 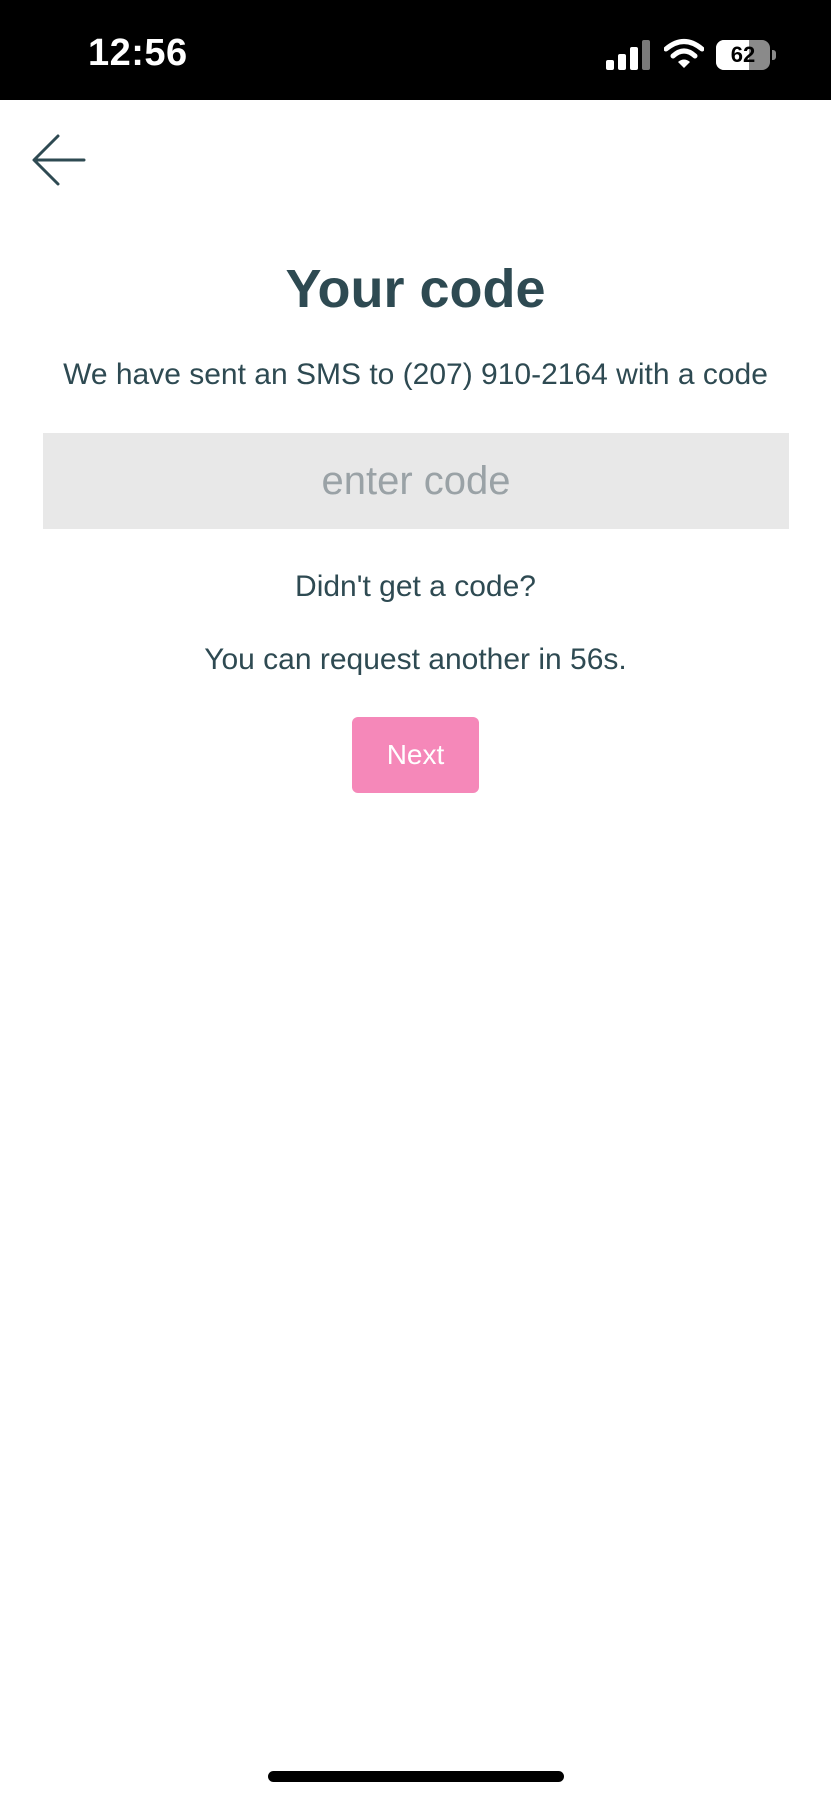 What do you see at coordinates (415, 755) in the screenshot?
I see `next-button: Next` at bounding box center [415, 755].